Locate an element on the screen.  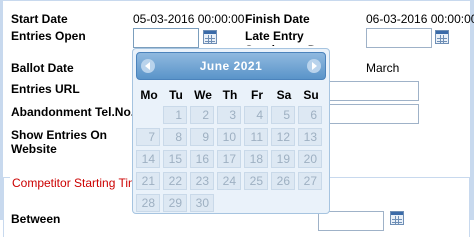
late-entry-label: Late Entry Surcharge Date is located at coordinates (289, 37).